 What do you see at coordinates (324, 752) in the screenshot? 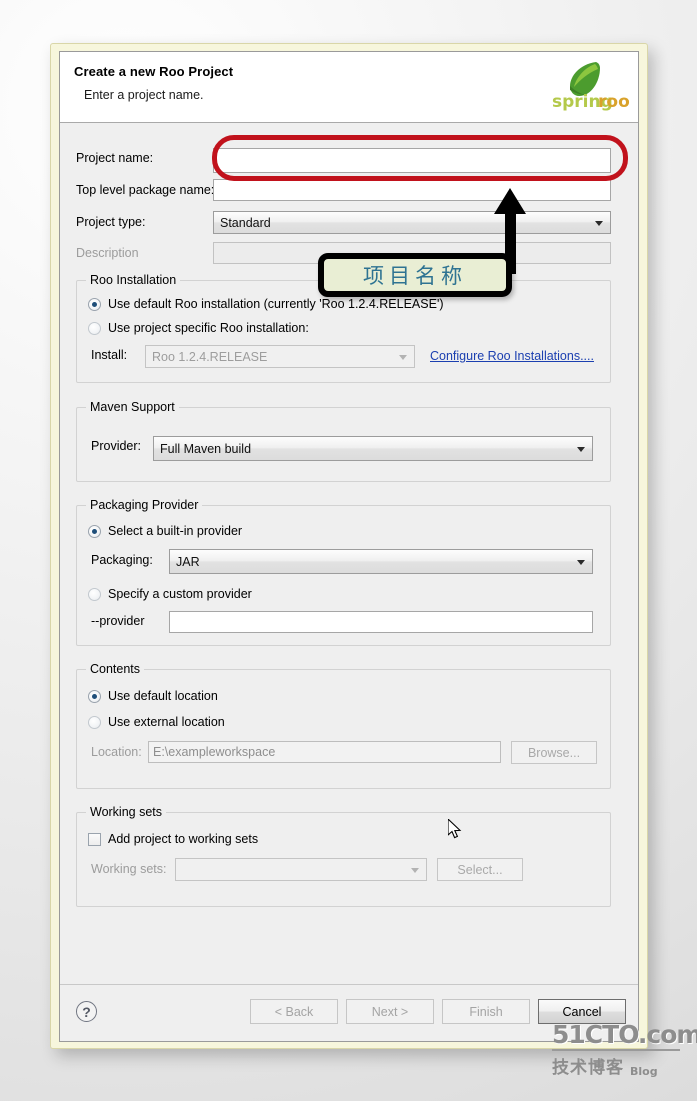
I see `location-input: E:\exampleworkspace` at bounding box center [324, 752].